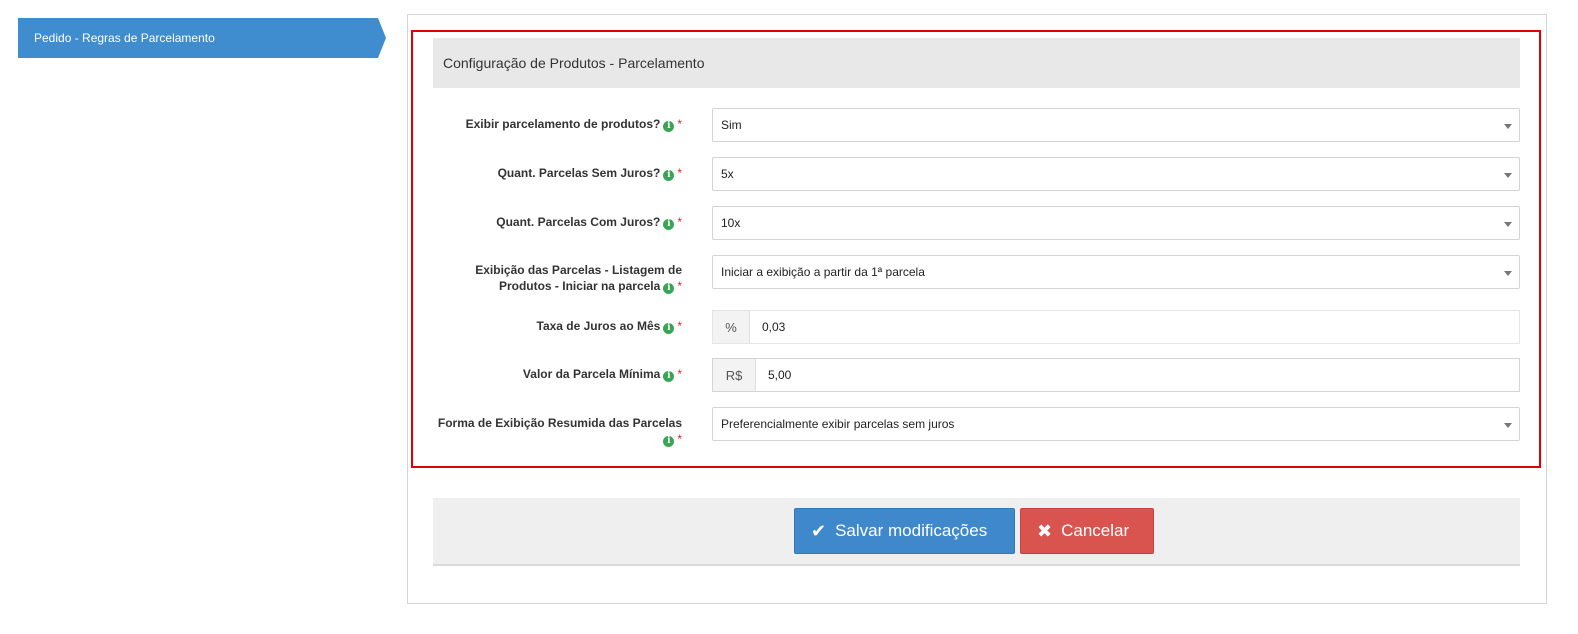 The height and width of the screenshot is (634, 1578). Describe the element at coordinates (574, 63) in the screenshot. I see `section-title: Configuração de Produtos - Parcelamento` at that location.